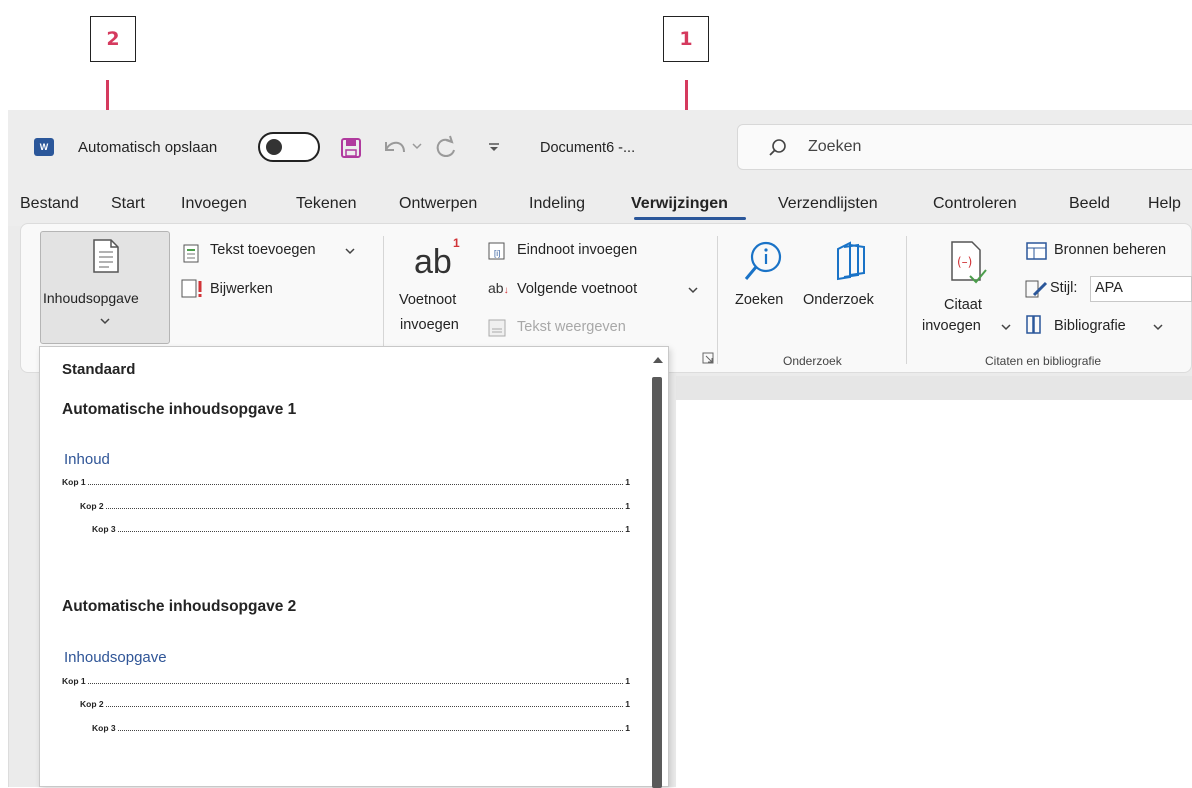 The height and width of the screenshot is (788, 1192). Describe the element at coordinates (577, 250) in the screenshot. I see `insert-endnote-button: Eindnoot invoegen` at that location.